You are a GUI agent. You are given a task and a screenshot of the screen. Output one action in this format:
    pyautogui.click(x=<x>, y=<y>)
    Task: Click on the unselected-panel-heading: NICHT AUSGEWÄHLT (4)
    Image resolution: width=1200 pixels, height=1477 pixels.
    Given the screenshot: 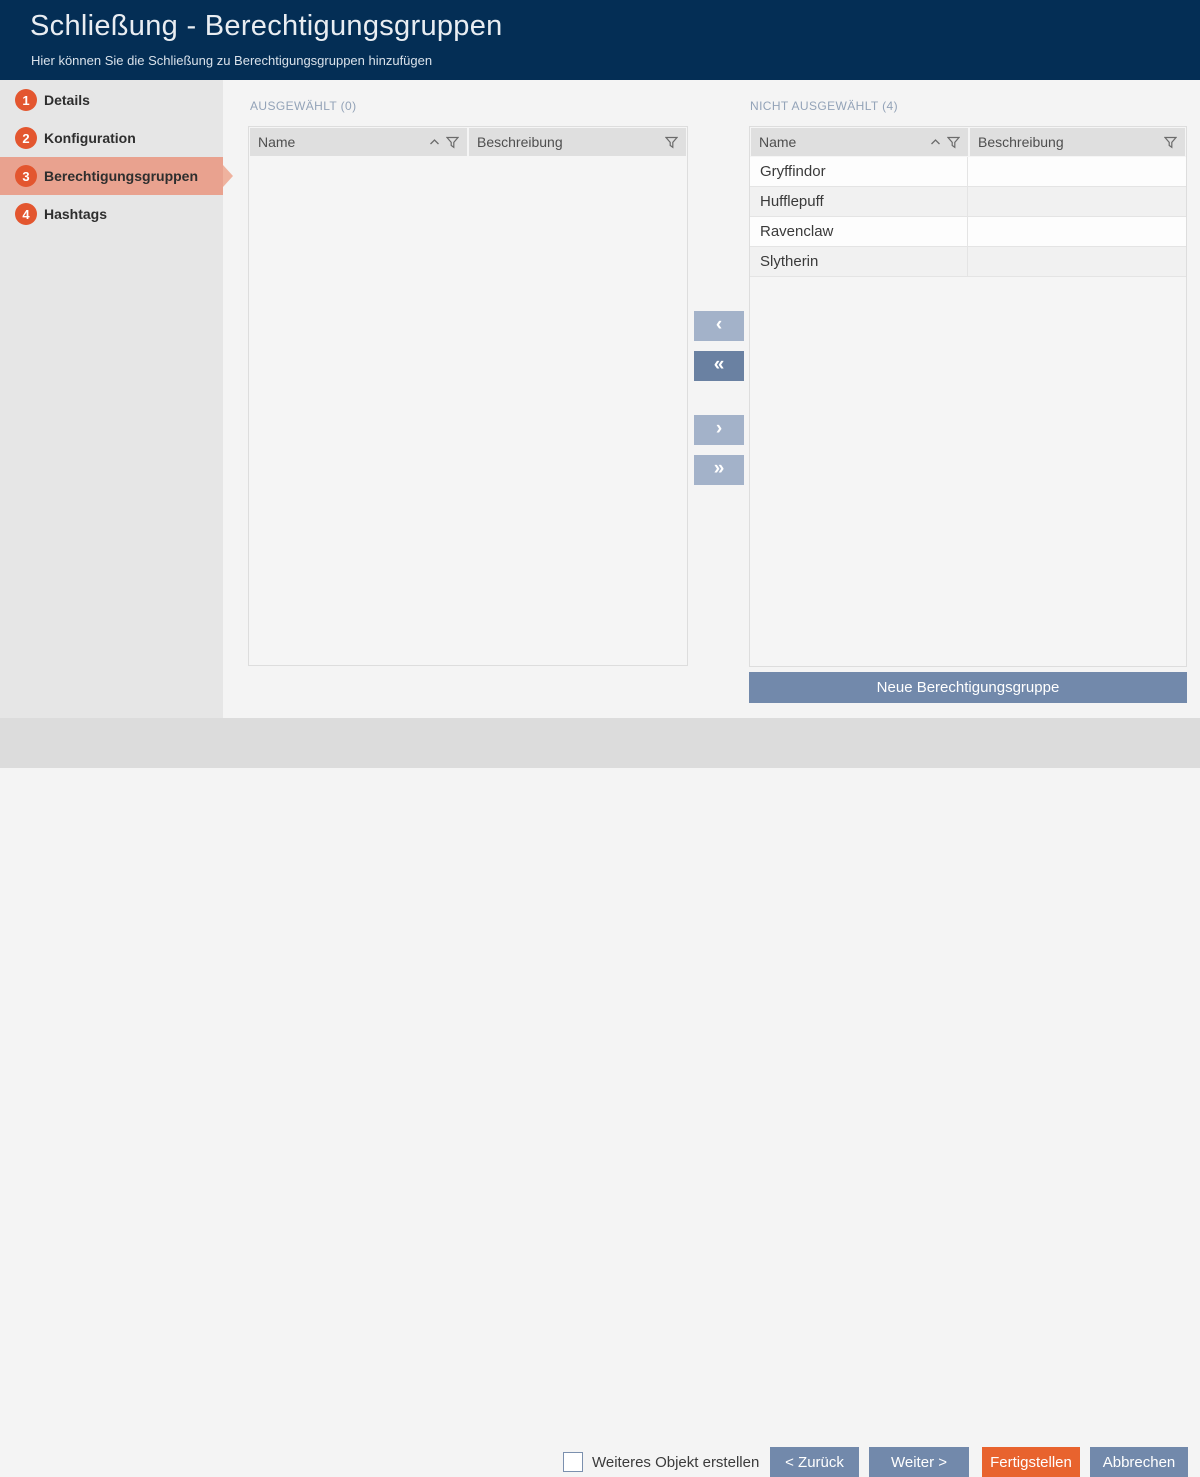 What is the action you would take?
    pyautogui.click(x=824, y=106)
    